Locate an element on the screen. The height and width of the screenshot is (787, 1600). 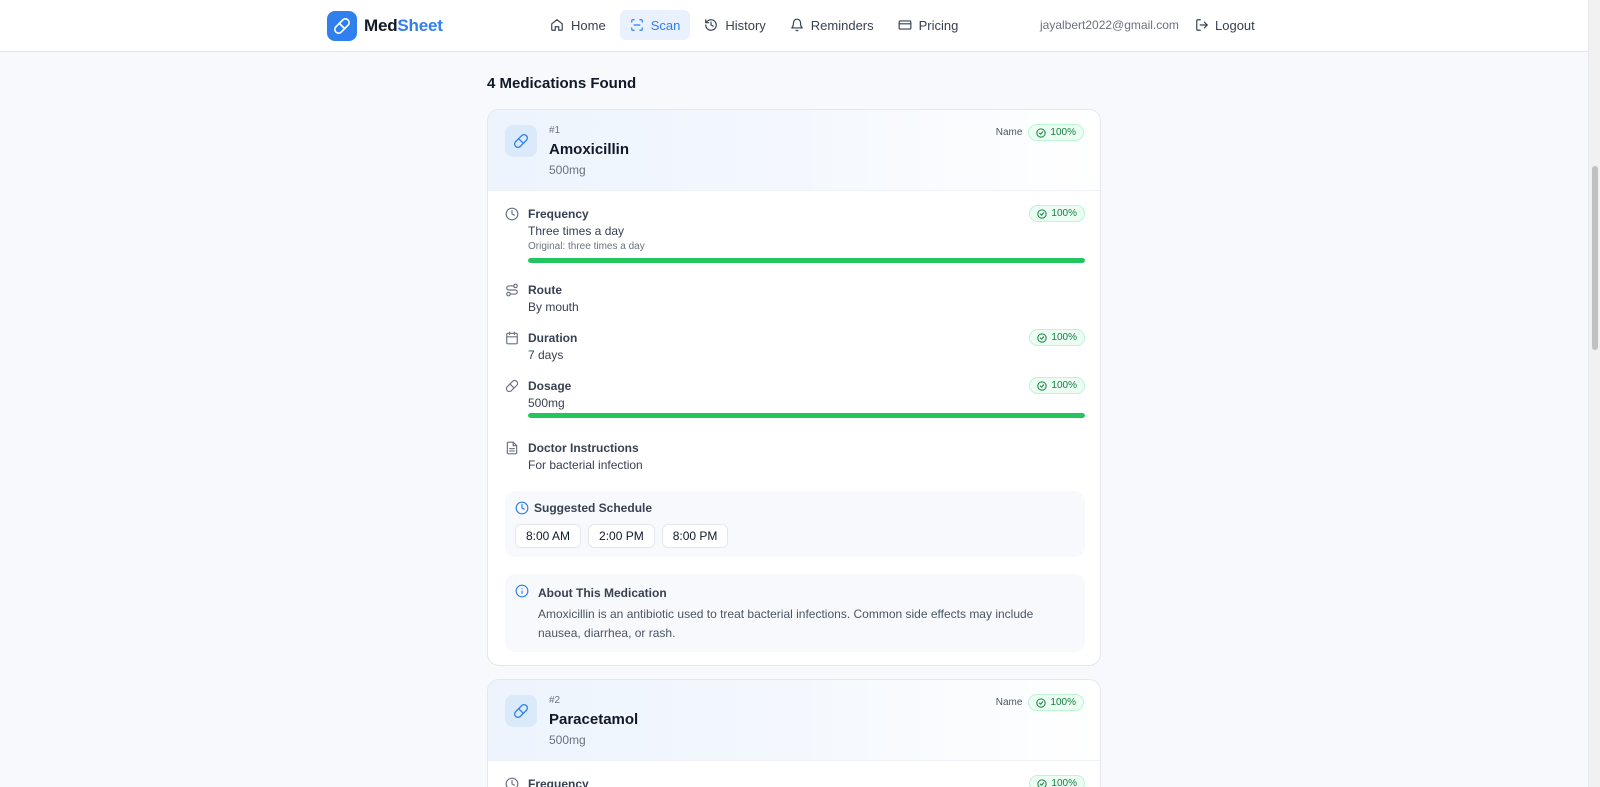
main-nav: Home Scan History Reminders Pricing is located at coordinates (754, 25).